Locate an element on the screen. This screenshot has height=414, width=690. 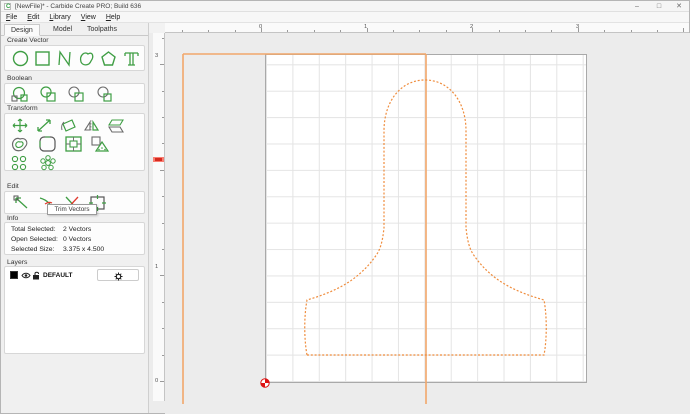
offset-path-icon is located at coordinates (21, 144).